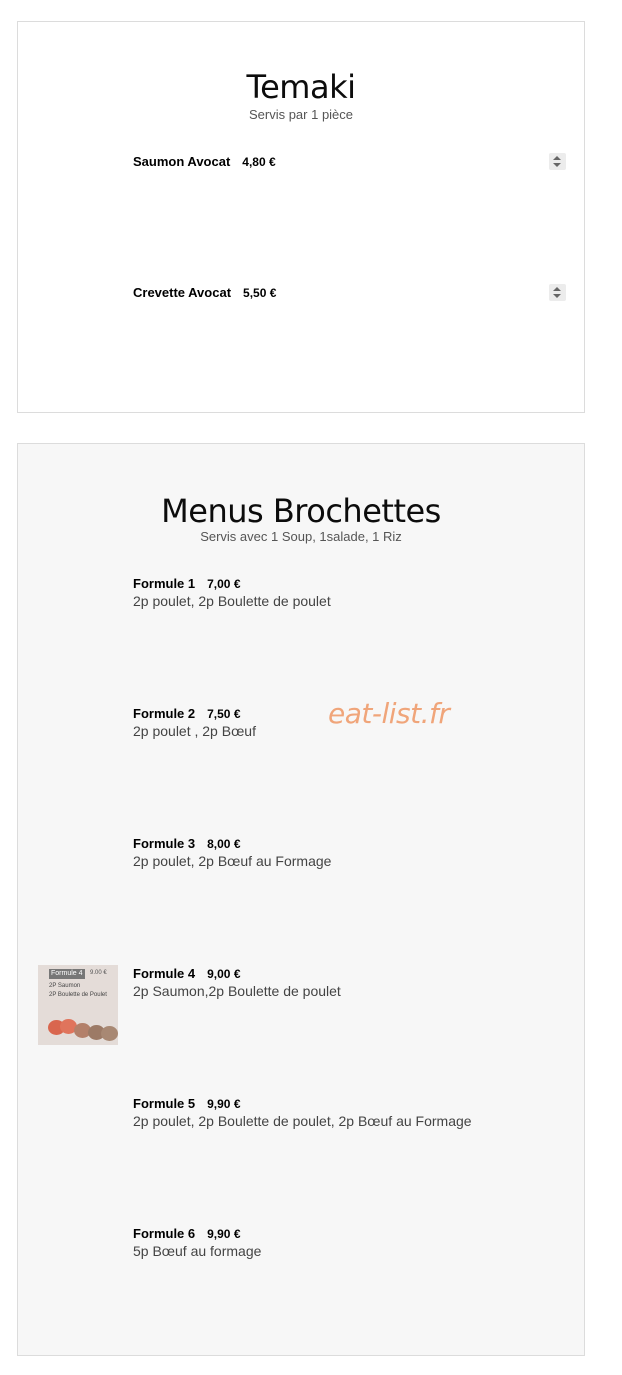 The width and height of the screenshot is (622, 1375). I want to click on item-name: Crevette Avocat, so click(182, 292).